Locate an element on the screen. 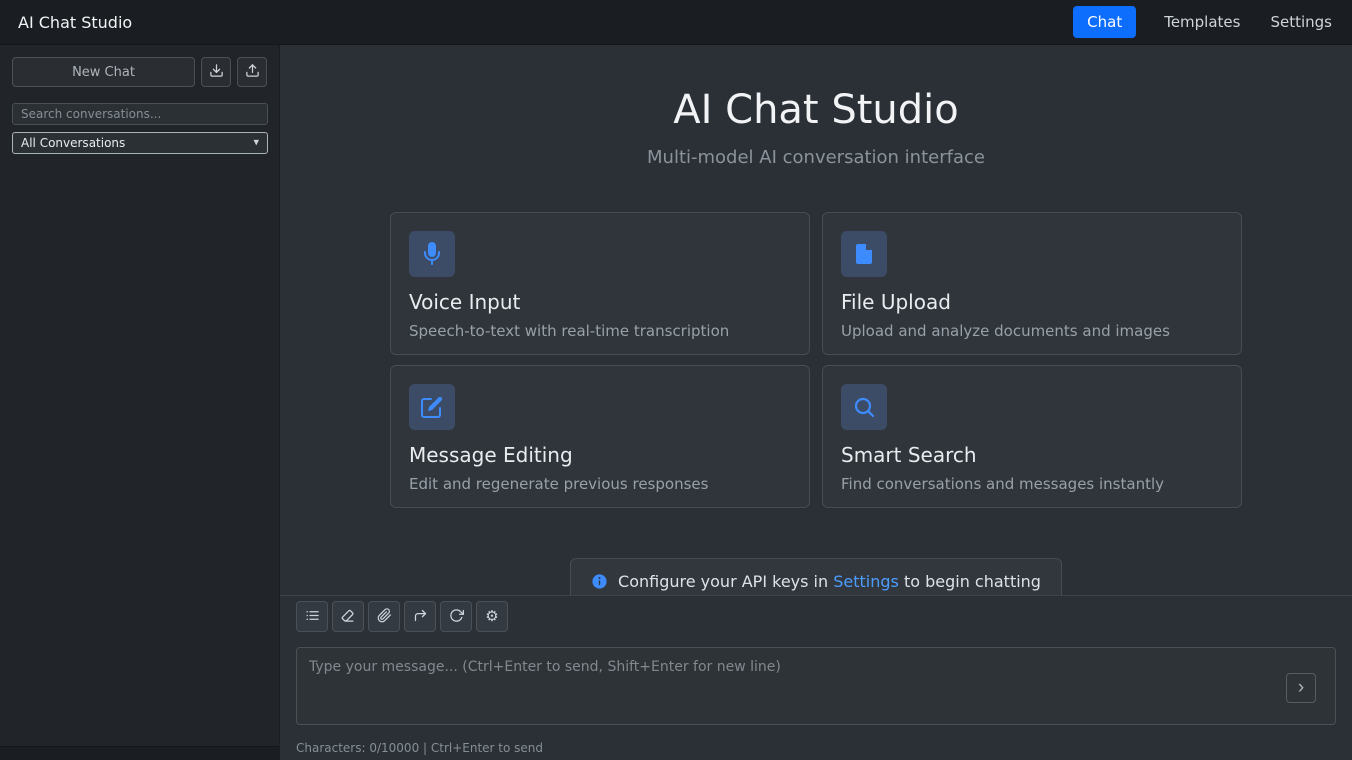  file-icon is located at coordinates (864, 254).